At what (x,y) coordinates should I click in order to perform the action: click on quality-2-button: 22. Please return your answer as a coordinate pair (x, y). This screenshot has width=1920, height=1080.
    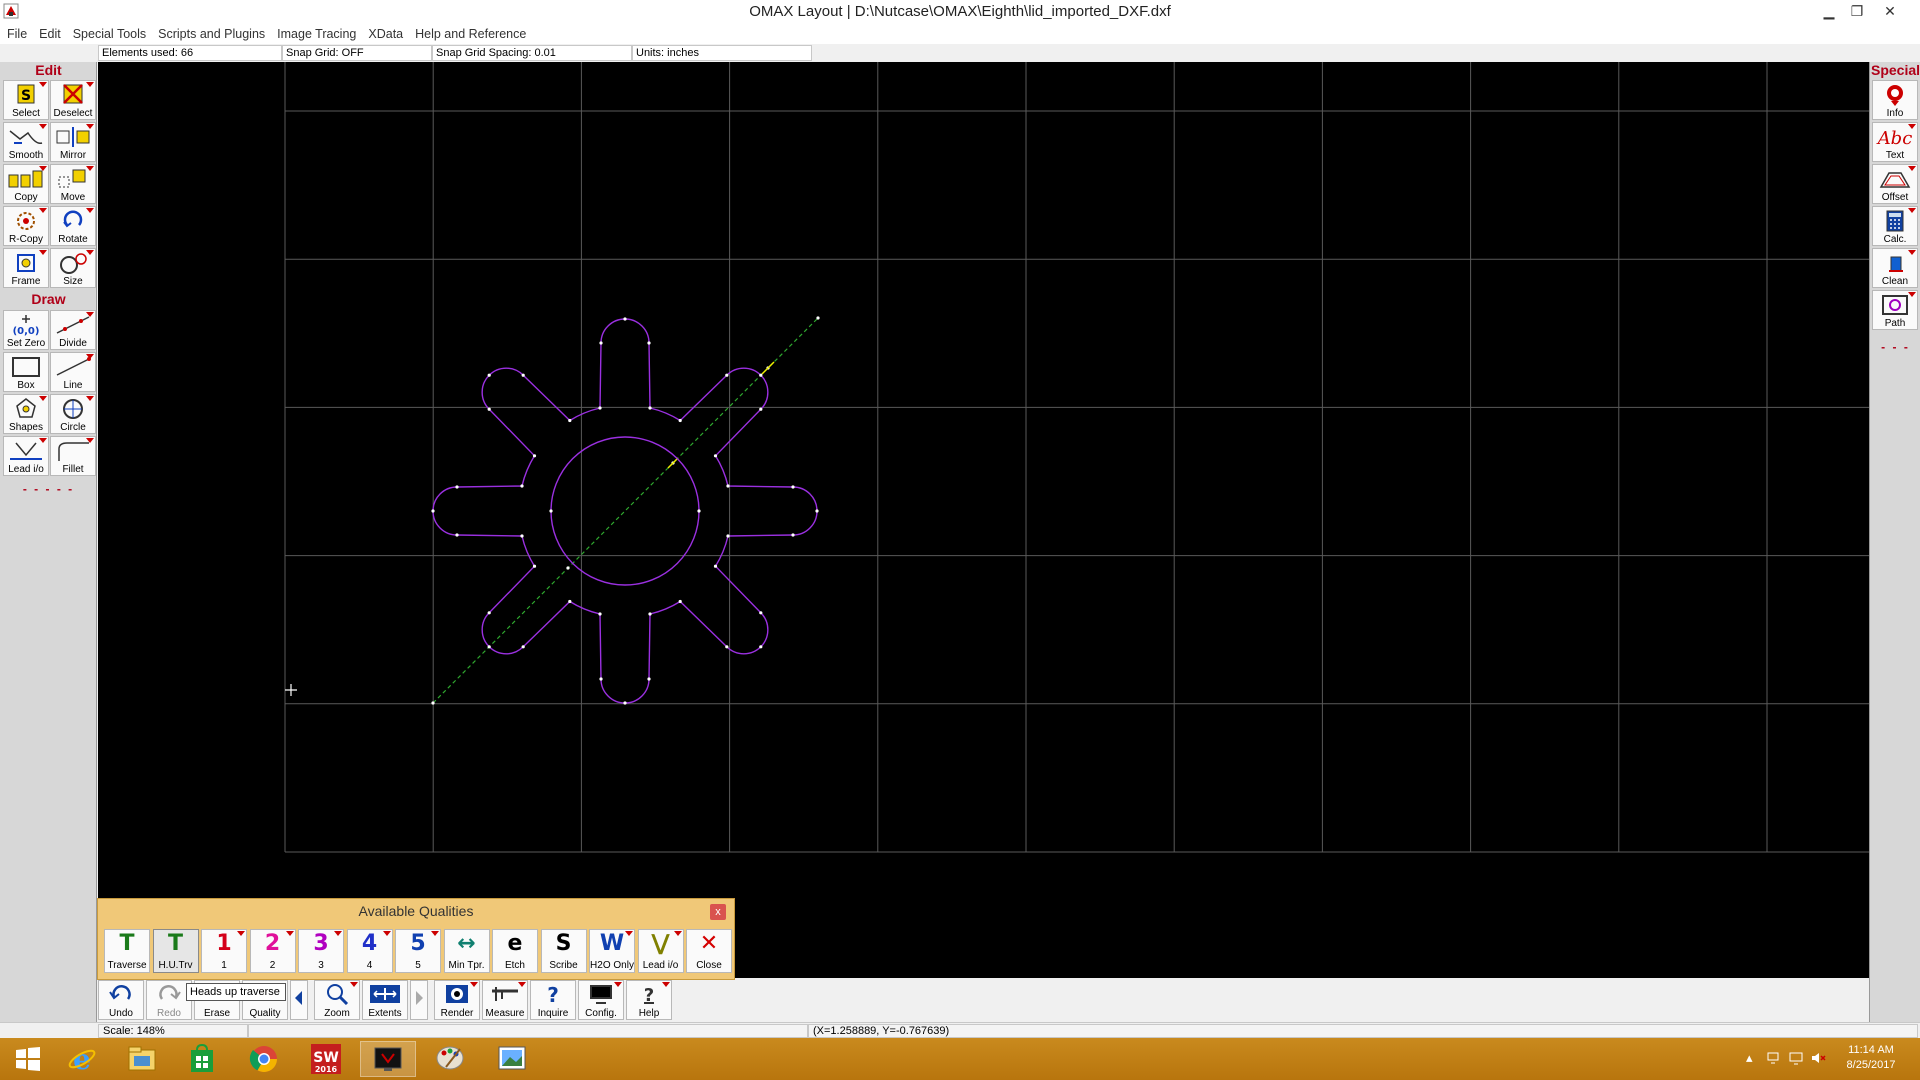
    Looking at the image, I should click on (272, 951).